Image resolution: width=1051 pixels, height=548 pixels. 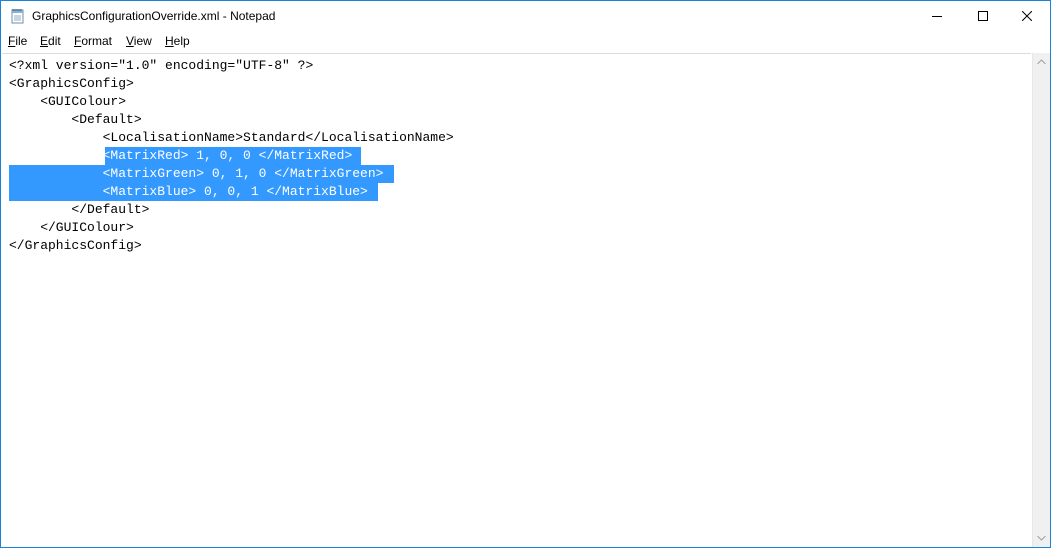 What do you see at coordinates (18, 16) in the screenshot?
I see `notepad-icon` at bounding box center [18, 16].